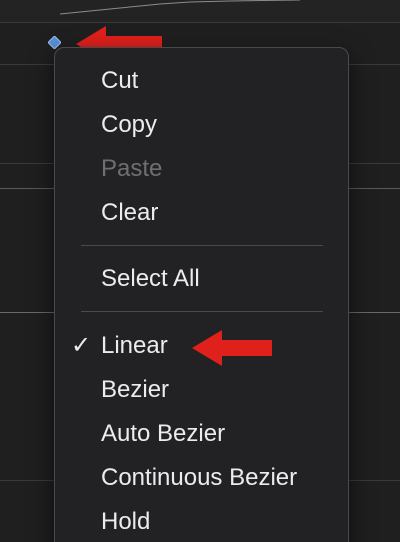 The height and width of the screenshot is (542, 400). I want to click on menu-item-copy: Copy, so click(129, 125).